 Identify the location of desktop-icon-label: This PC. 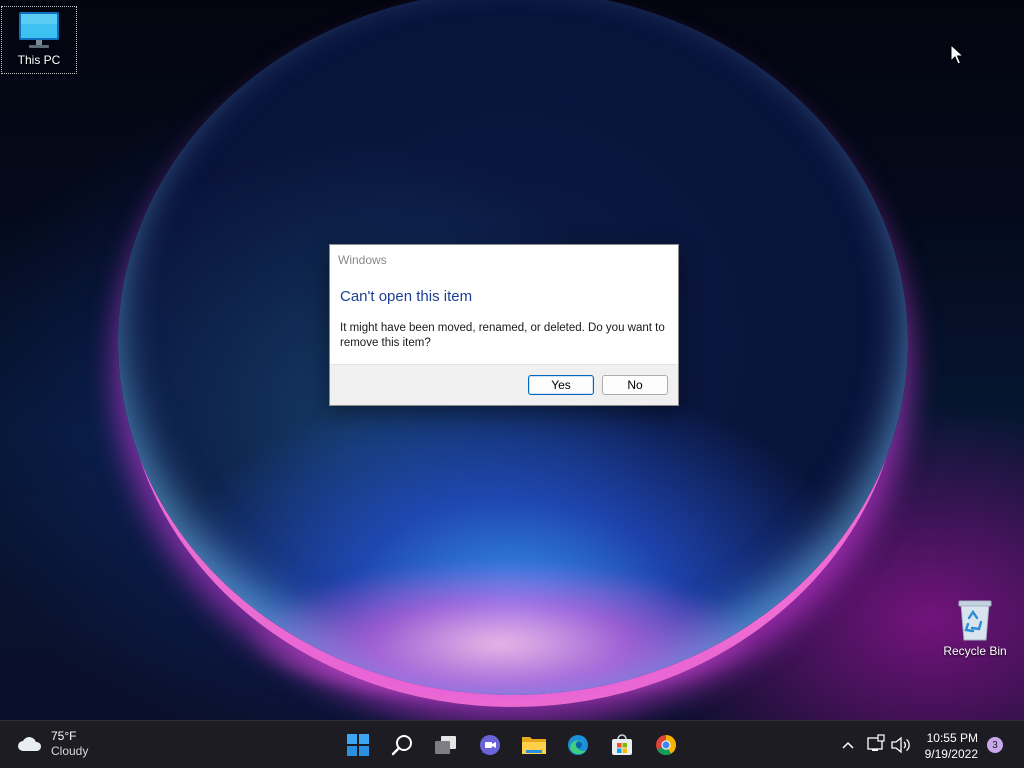
(39, 60).